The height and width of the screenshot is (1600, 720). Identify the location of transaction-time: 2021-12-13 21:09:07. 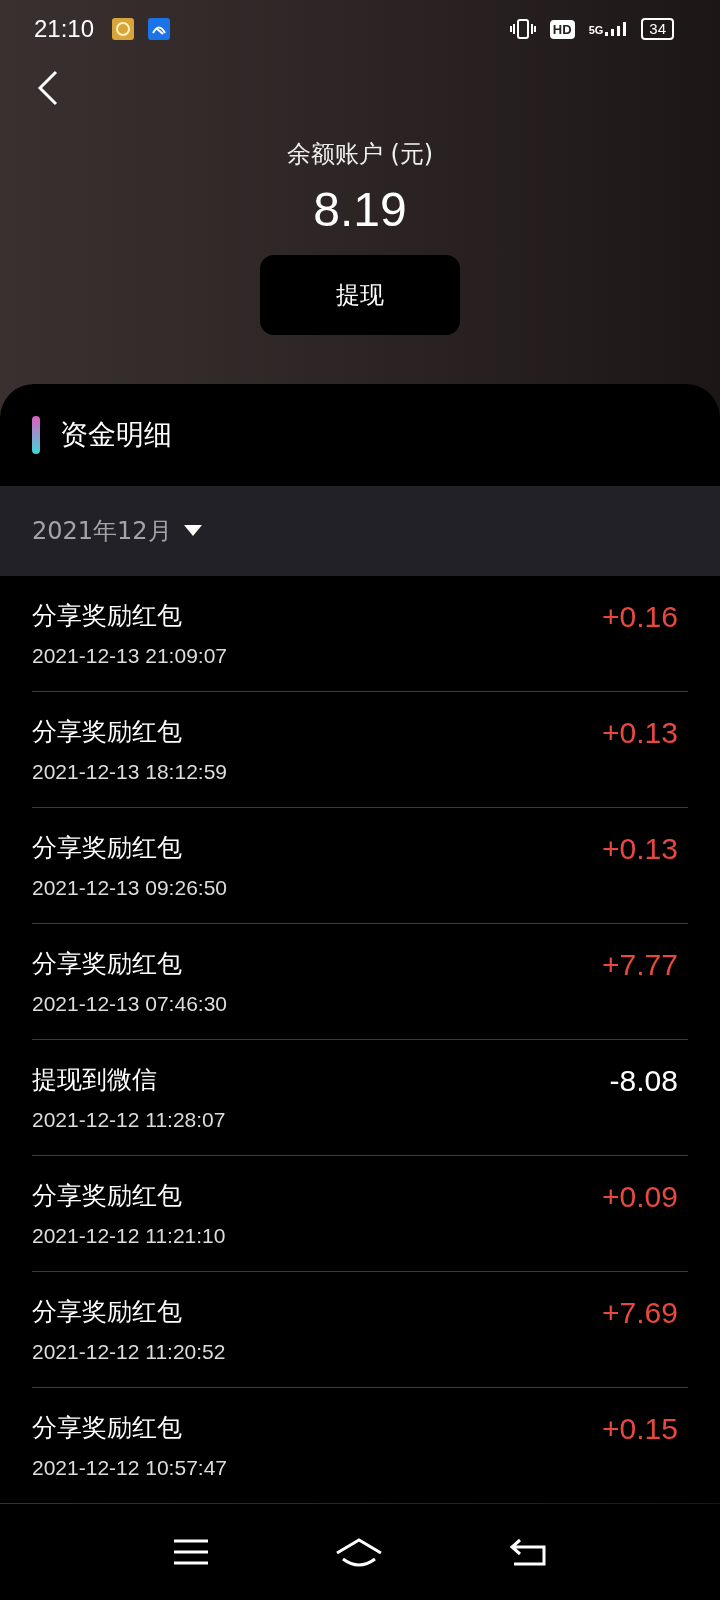
(130, 656).